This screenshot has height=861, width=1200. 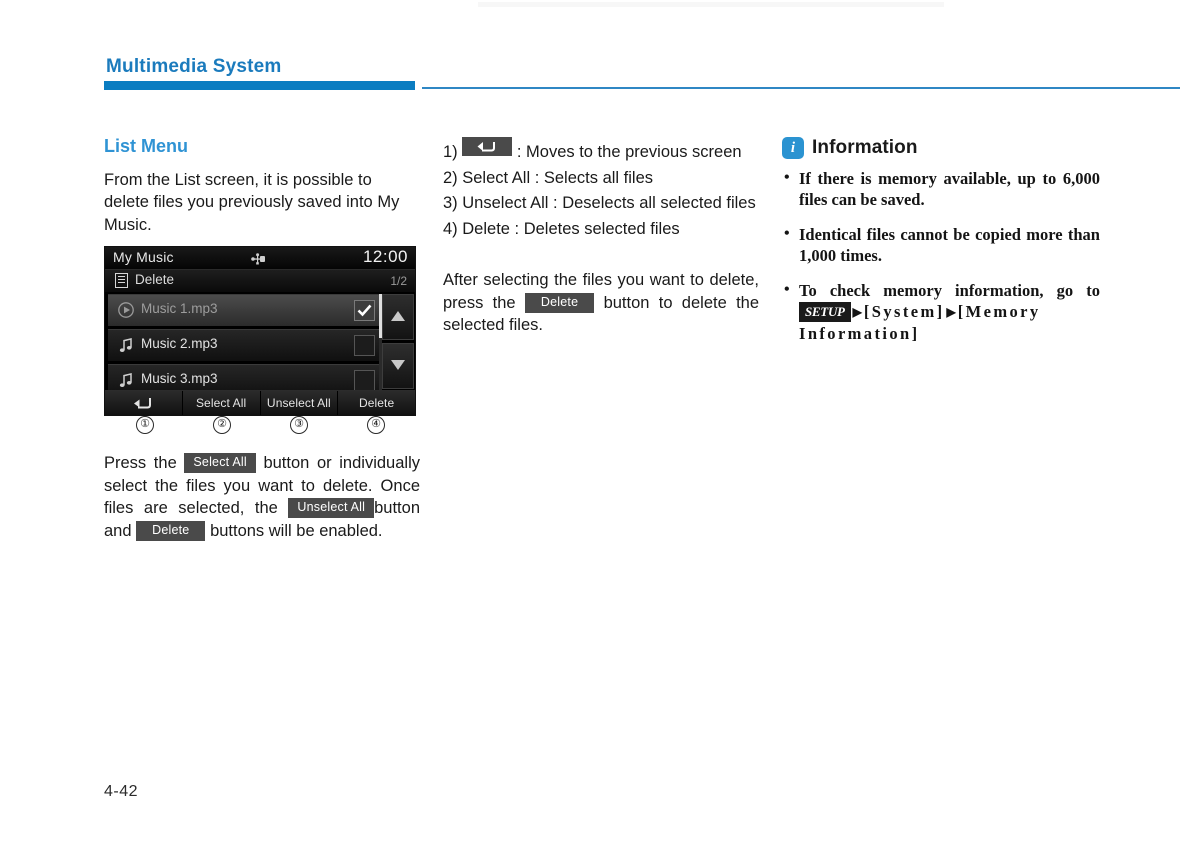 What do you see at coordinates (642, 85) in the screenshot?
I see `header-rule` at bounding box center [642, 85].